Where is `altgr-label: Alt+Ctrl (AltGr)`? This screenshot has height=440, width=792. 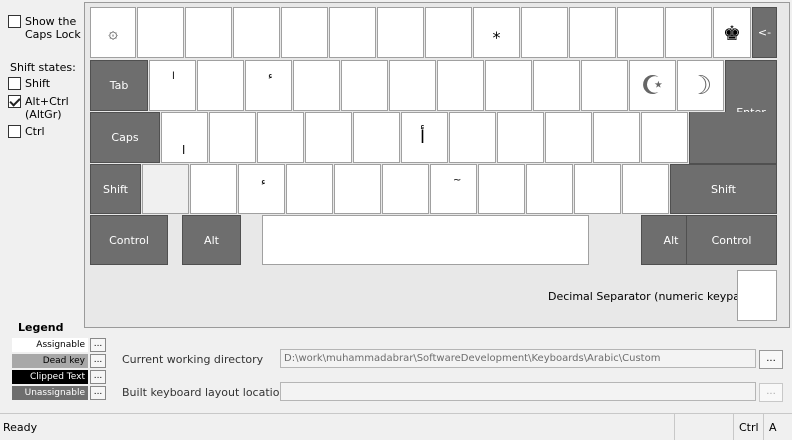 altgr-label: Alt+Ctrl (AltGr) is located at coordinates (47, 108).